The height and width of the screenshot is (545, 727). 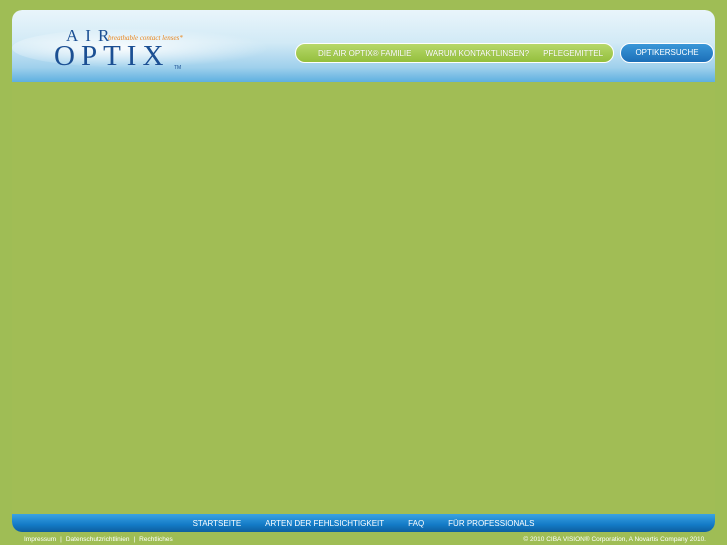 I want to click on bottom-nav-item-faq: FAQ, so click(x=416, y=523).